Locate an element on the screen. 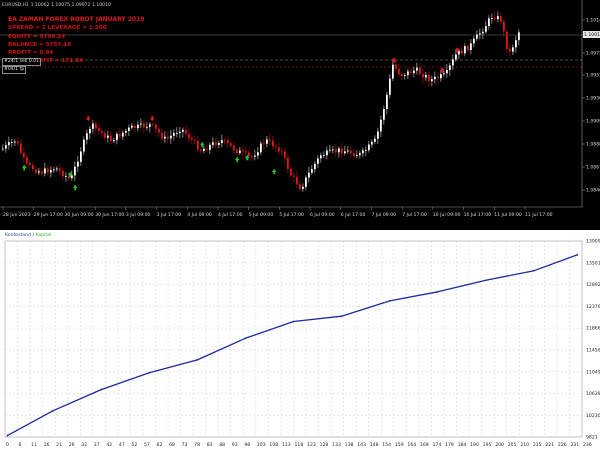 This screenshot has height=450, width=600. date-tick-label: 29 Jun 17:00 is located at coordinates (48, 215).